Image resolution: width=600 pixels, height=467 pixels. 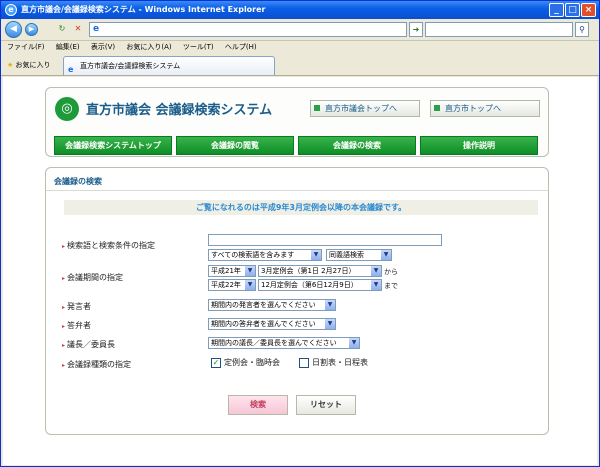 I want to click on nav-search: 会議録の検索, so click(x=357, y=145).